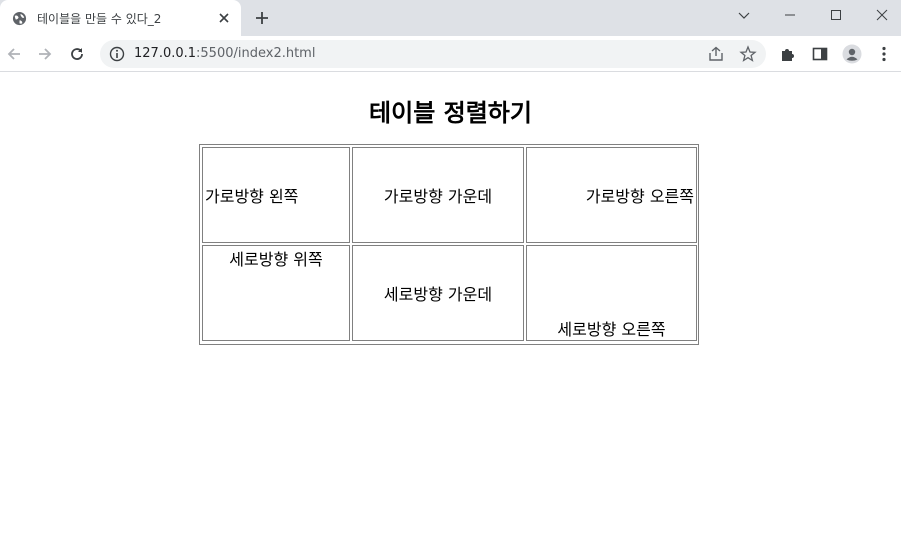 The height and width of the screenshot is (552, 901). Describe the element at coordinates (884, 54) in the screenshot. I see `more-menu-icon` at that location.